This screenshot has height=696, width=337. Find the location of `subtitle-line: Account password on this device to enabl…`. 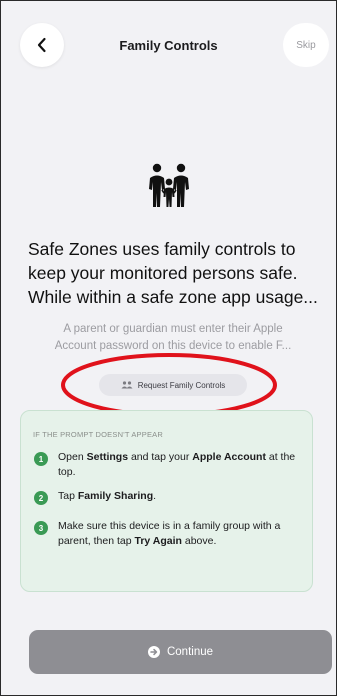

subtitle-line: Account password on this device to enabl… is located at coordinates (173, 346).